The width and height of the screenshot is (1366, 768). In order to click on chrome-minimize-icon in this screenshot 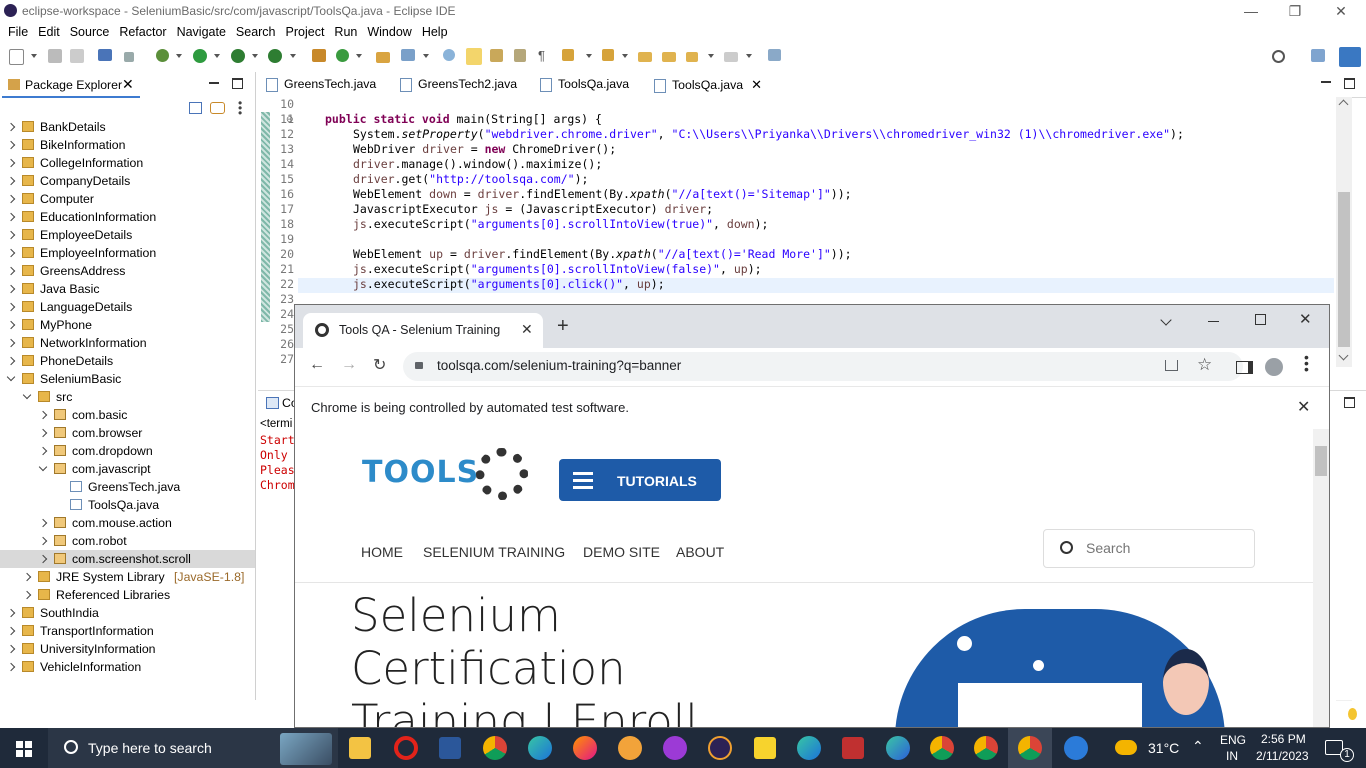, I will do `click(1213, 321)`.